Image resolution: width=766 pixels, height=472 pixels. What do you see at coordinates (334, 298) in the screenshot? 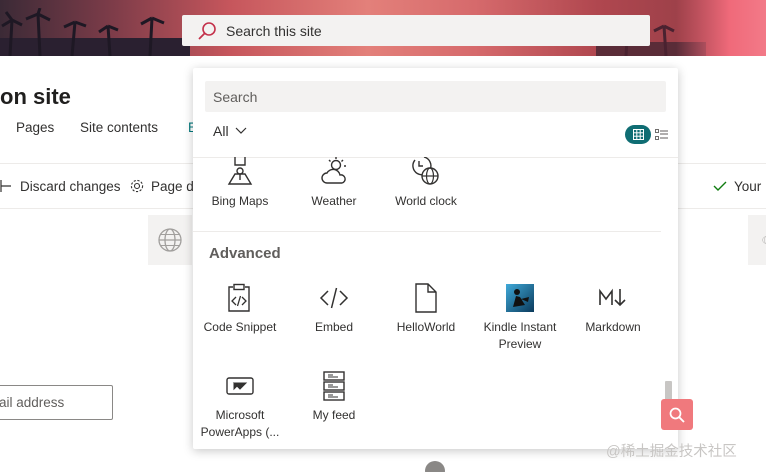
I see `embed-icon` at bounding box center [334, 298].